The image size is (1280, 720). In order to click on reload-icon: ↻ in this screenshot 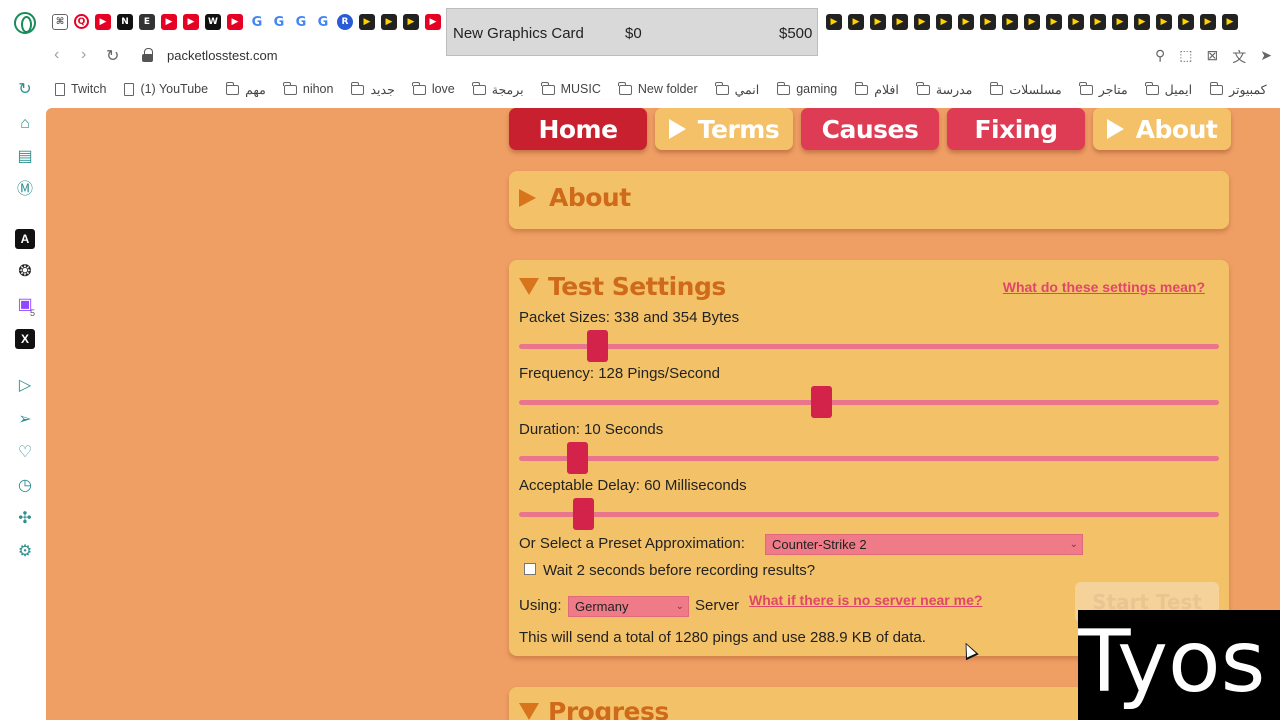, I will do `click(112, 56)`.